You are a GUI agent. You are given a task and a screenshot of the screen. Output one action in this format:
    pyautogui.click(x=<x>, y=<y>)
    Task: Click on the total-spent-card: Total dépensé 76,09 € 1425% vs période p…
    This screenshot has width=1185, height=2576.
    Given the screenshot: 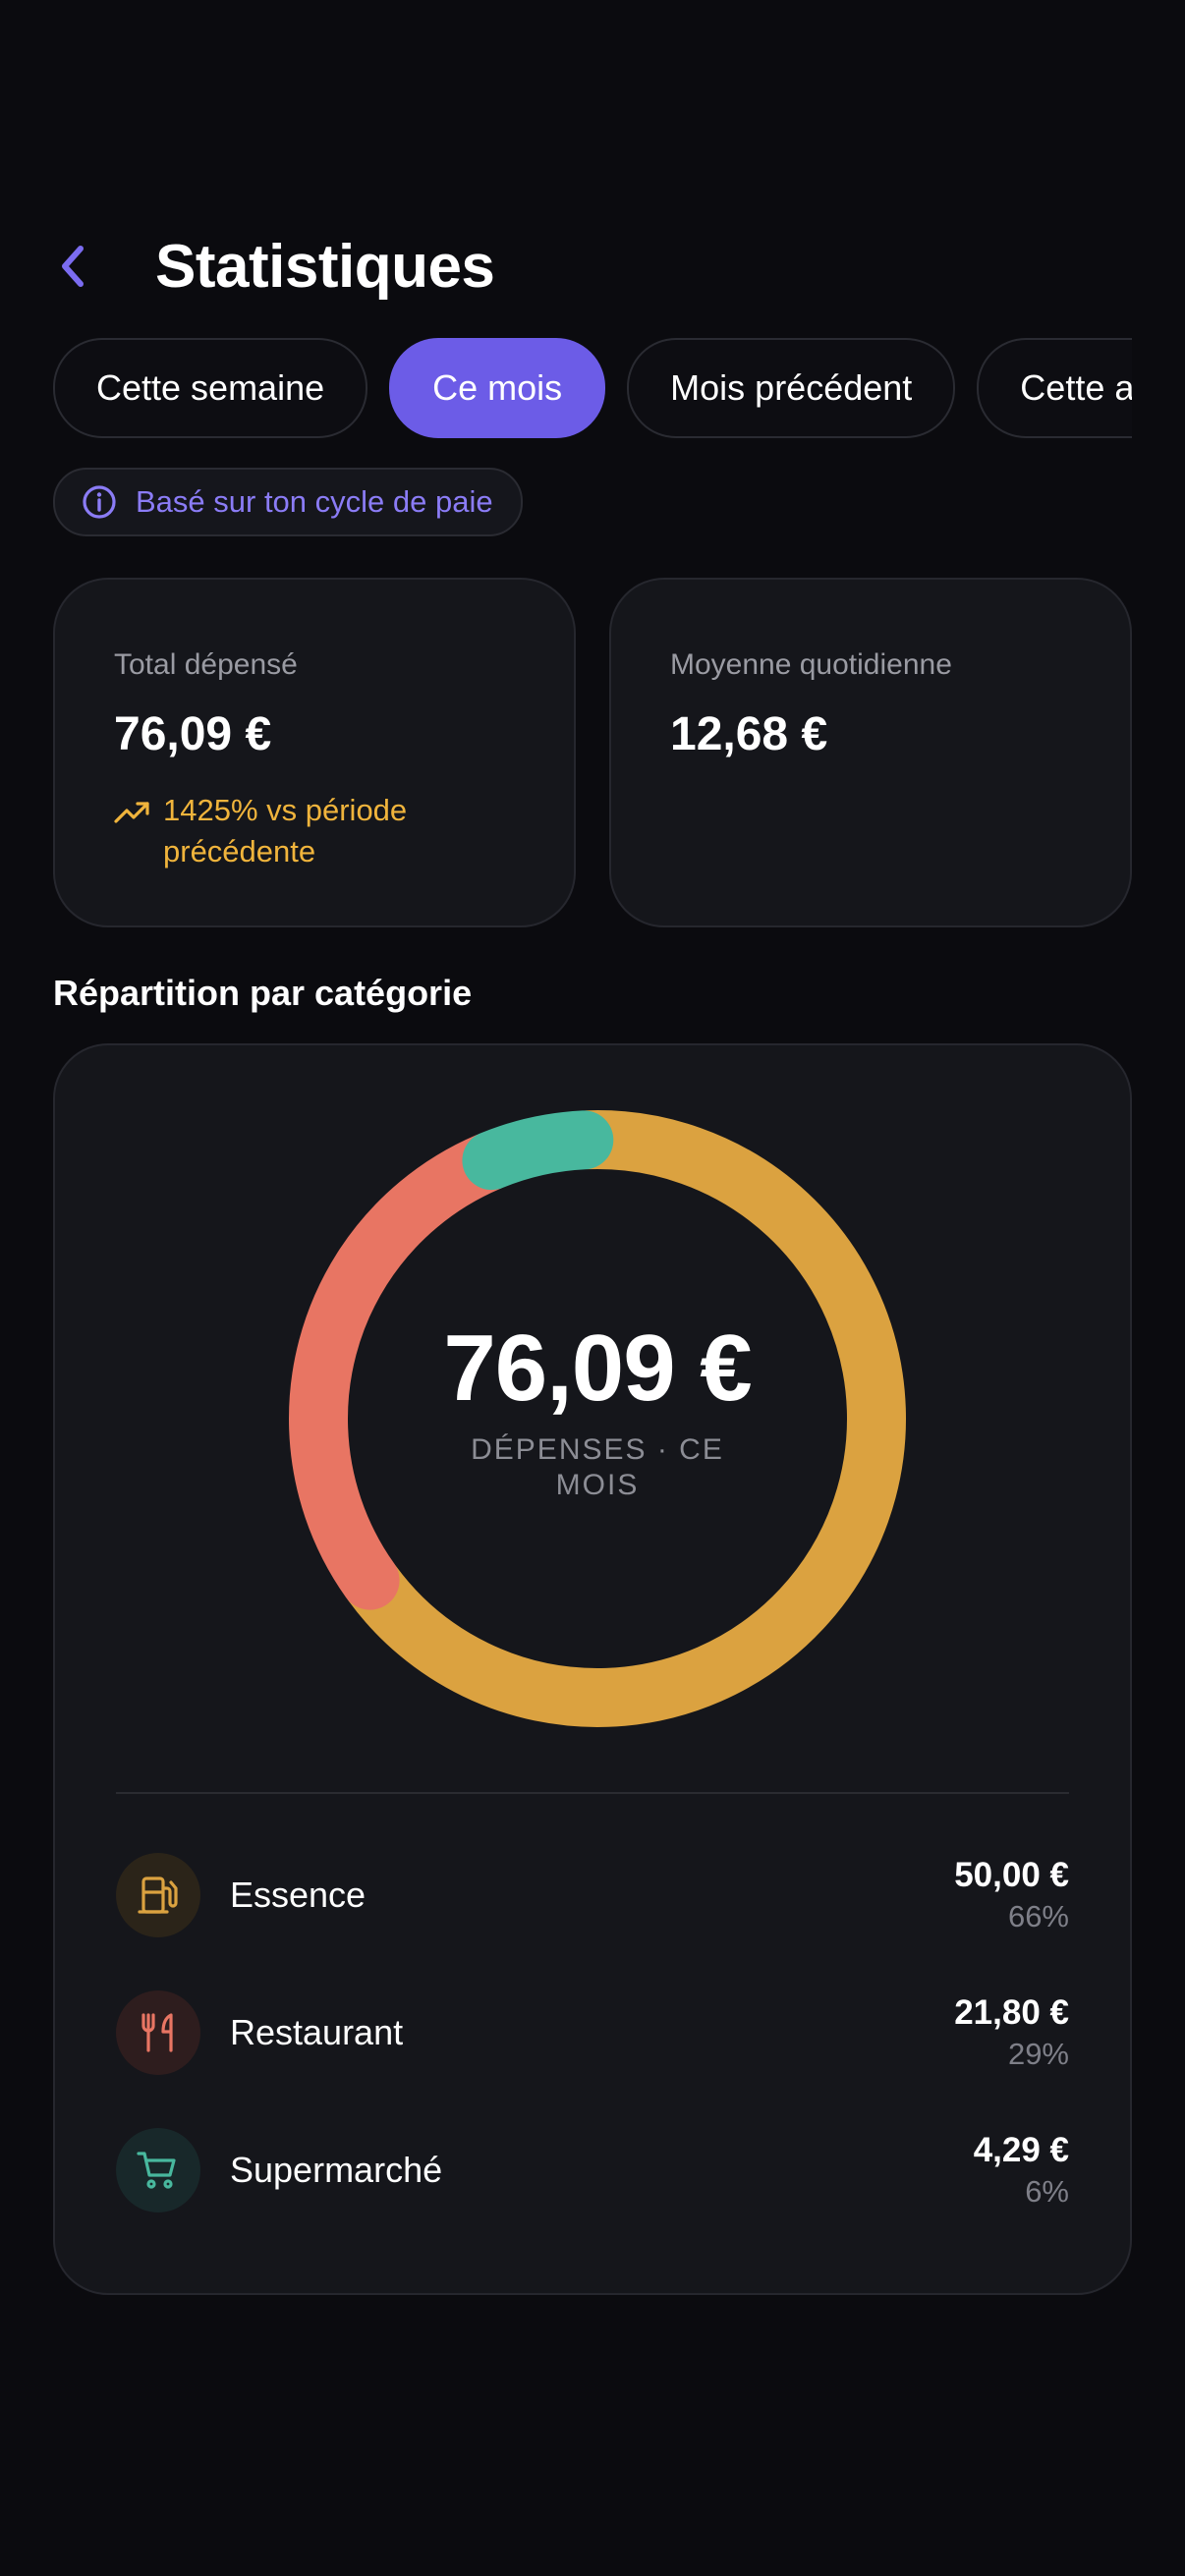 What is the action you would take?
    pyautogui.click(x=315, y=752)
    